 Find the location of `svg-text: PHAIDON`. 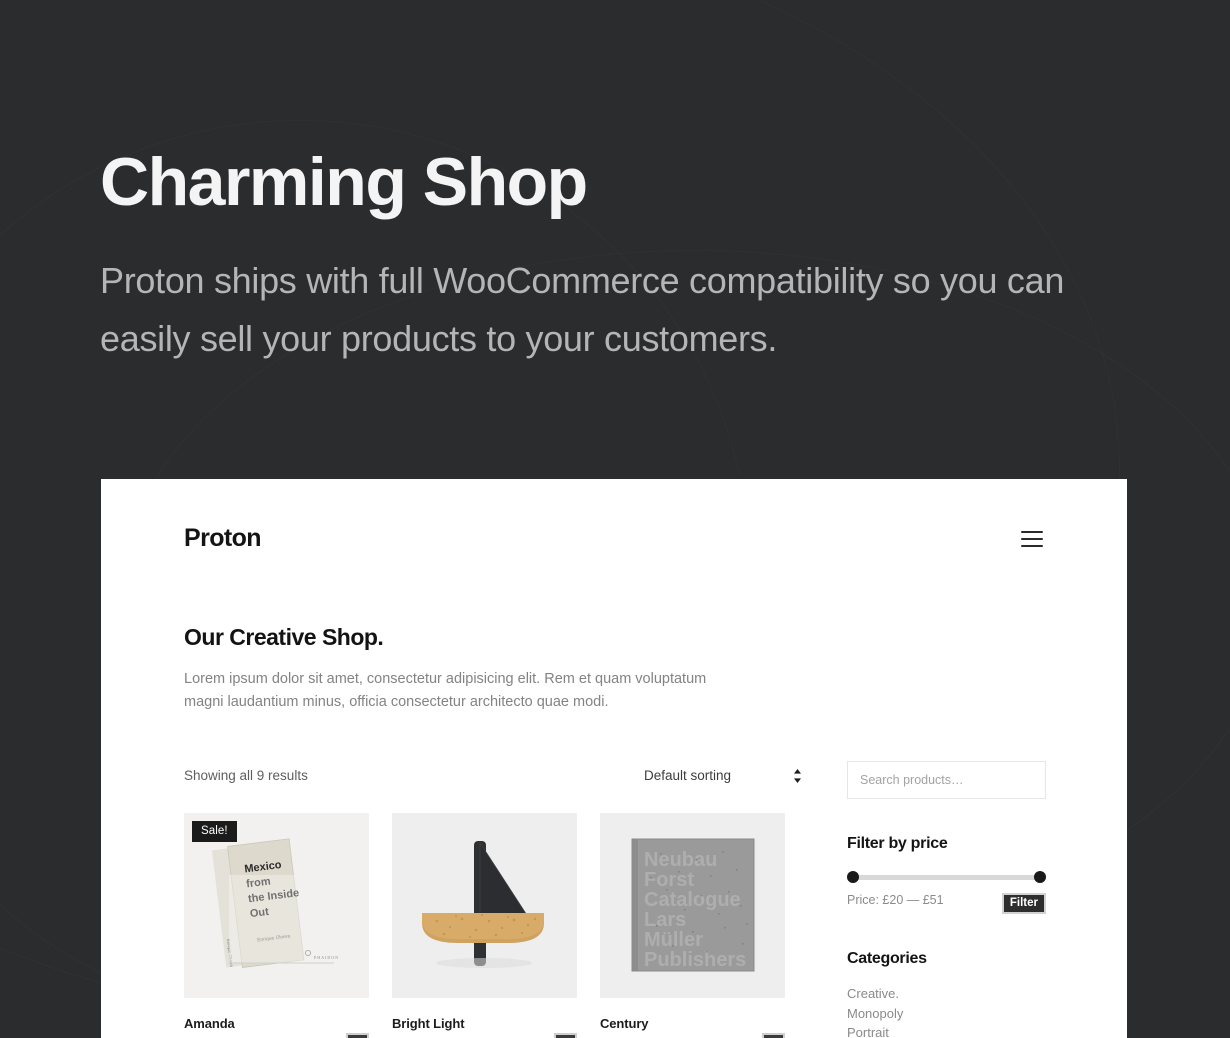

svg-text: PHAIDON is located at coordinates (326, 957).